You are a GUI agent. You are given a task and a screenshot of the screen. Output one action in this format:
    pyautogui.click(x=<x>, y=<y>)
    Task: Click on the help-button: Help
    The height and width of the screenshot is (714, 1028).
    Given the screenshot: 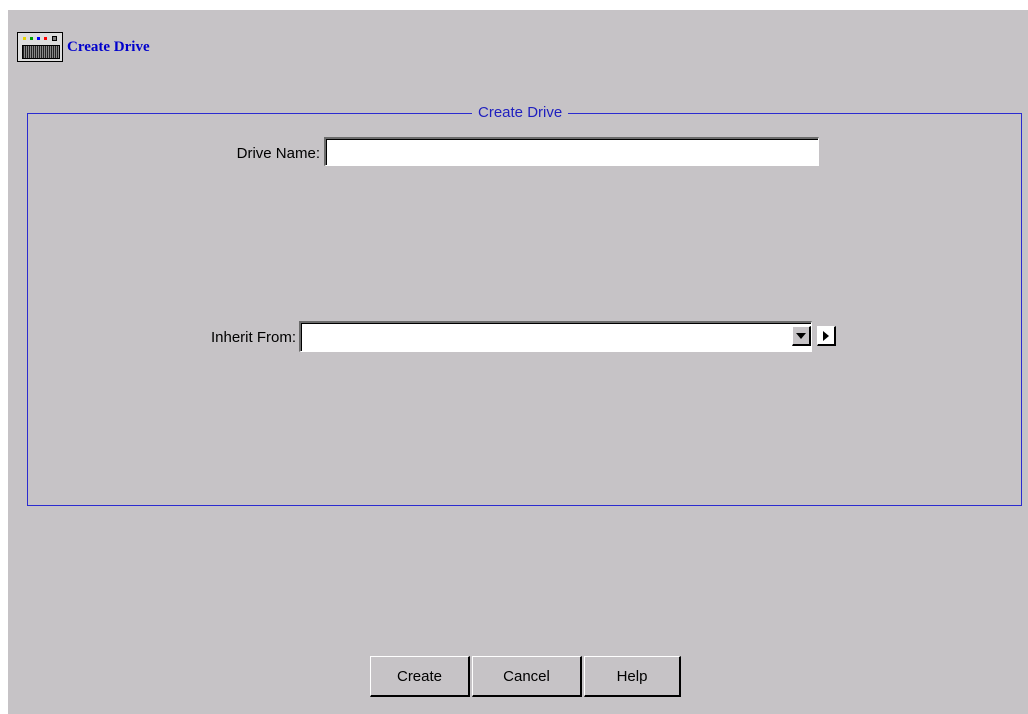 What is the action you would take?
    pyautogui.click(x=632, y=676)
    